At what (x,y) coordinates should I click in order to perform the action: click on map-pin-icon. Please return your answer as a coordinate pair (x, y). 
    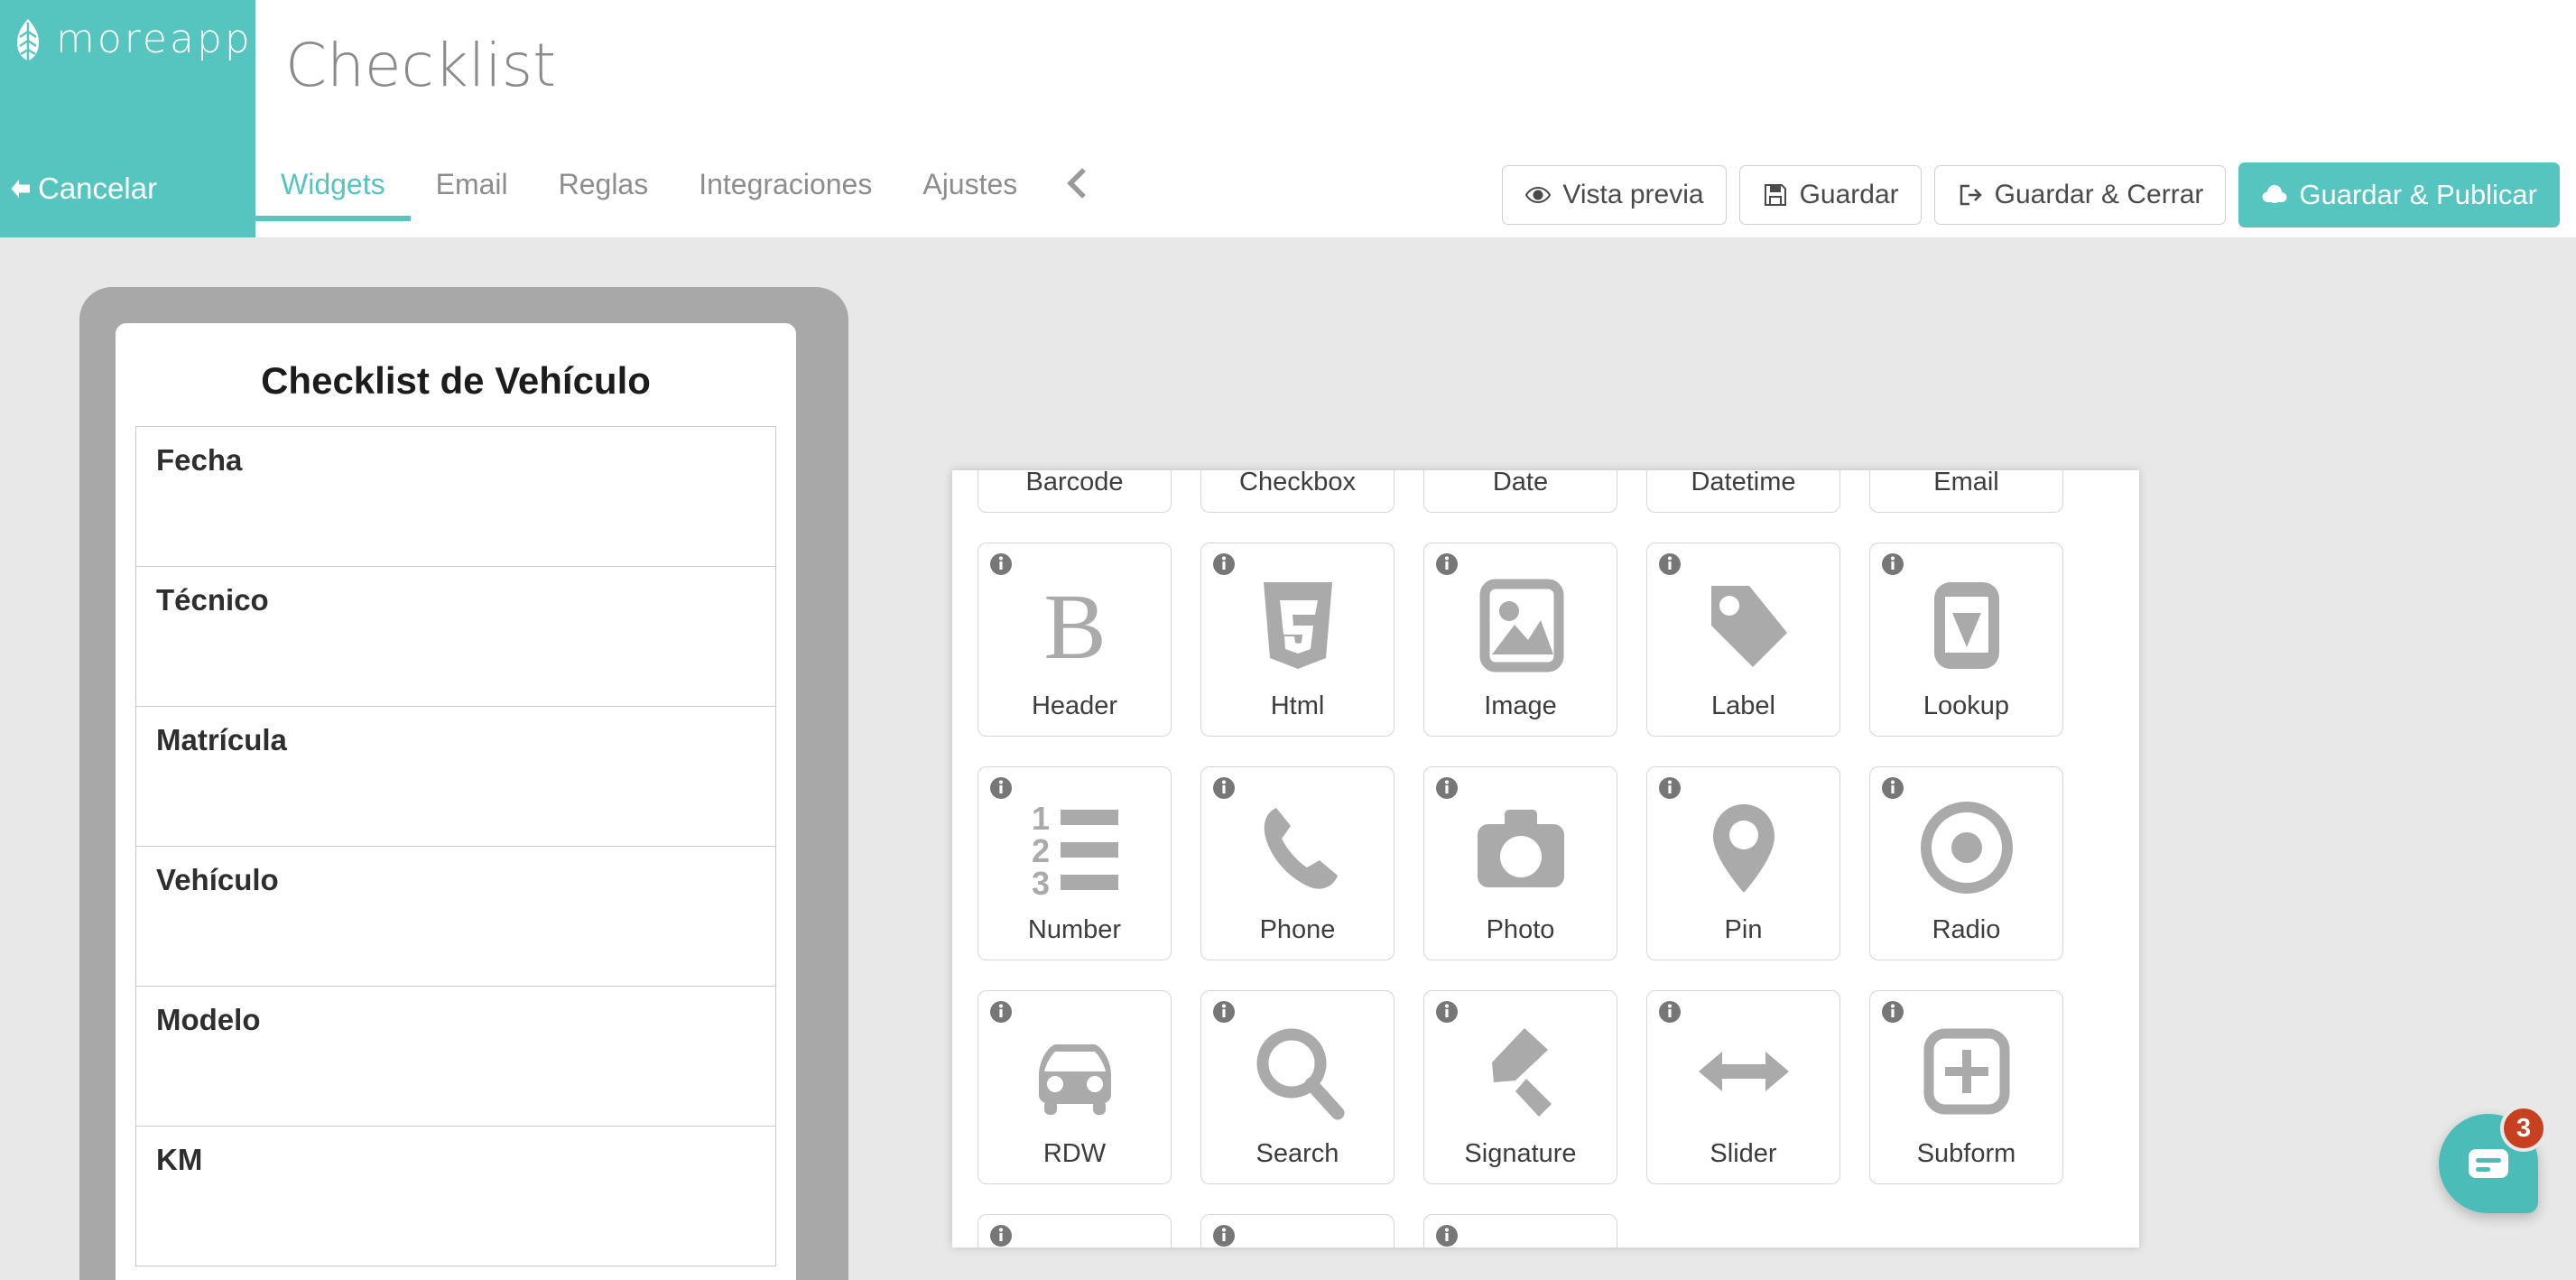
    Looking at the image, I should click on (1743, 849).